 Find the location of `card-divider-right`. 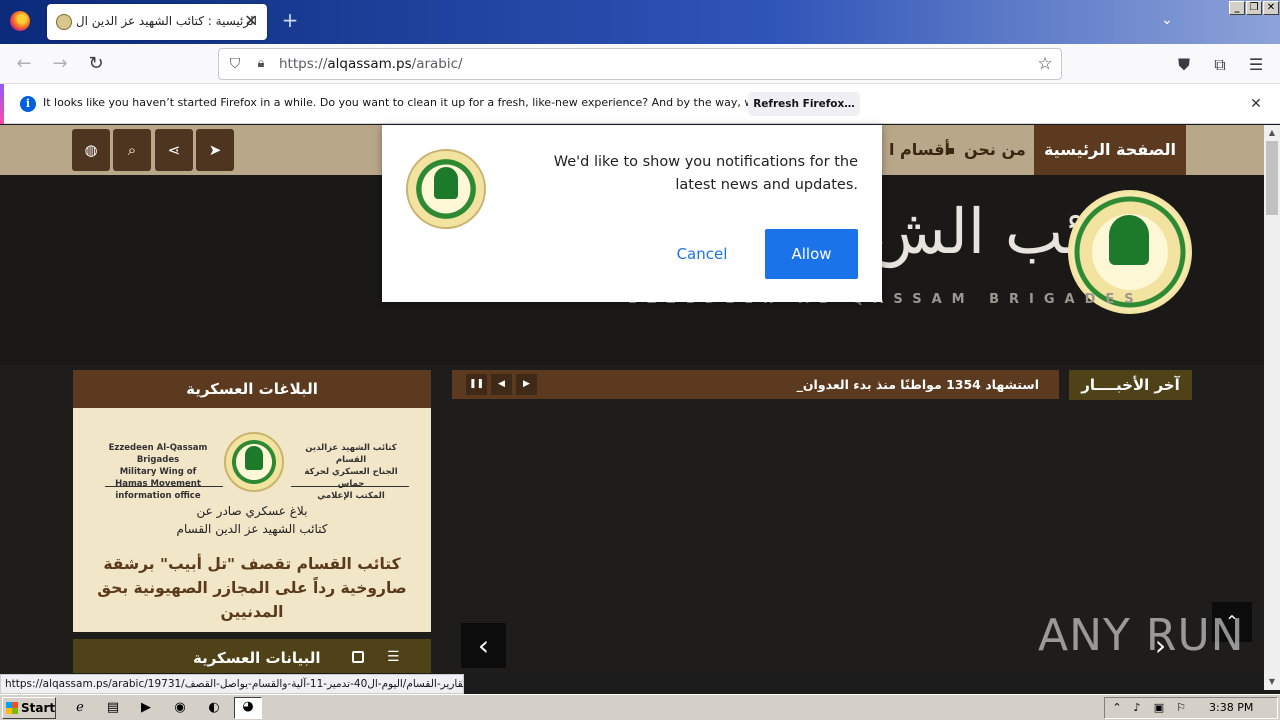

card-divider-right is located at coordinates (350, 486).